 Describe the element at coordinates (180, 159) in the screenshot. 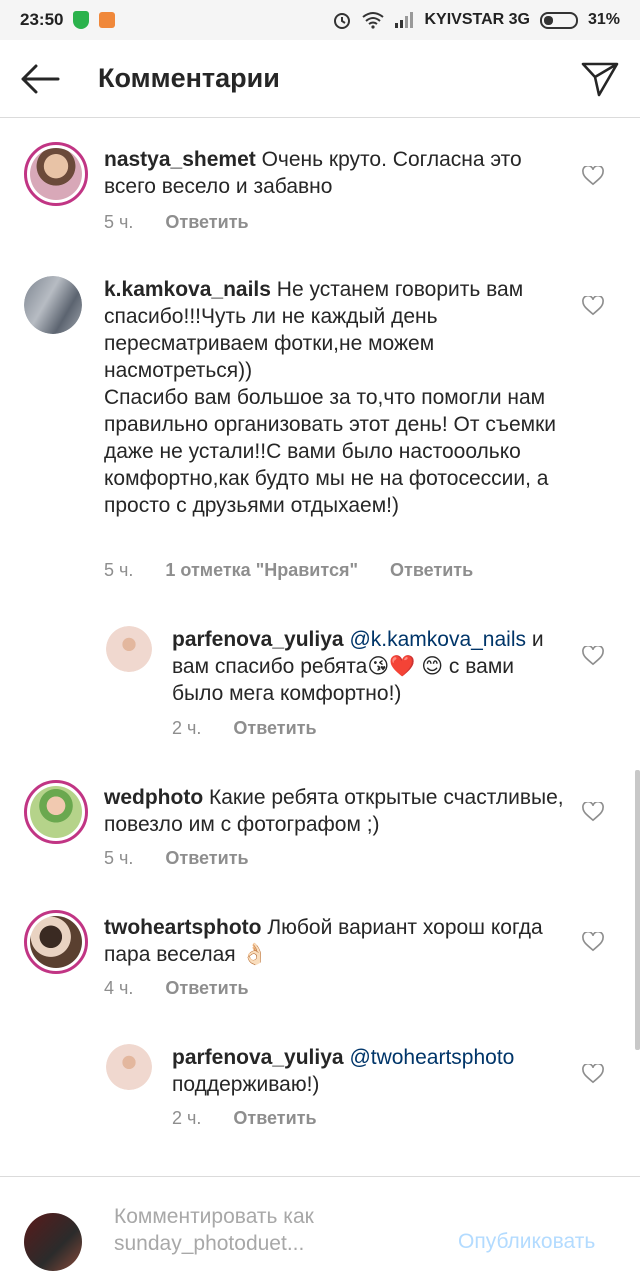

I see `comment-username: nastya_shemet` at that location.